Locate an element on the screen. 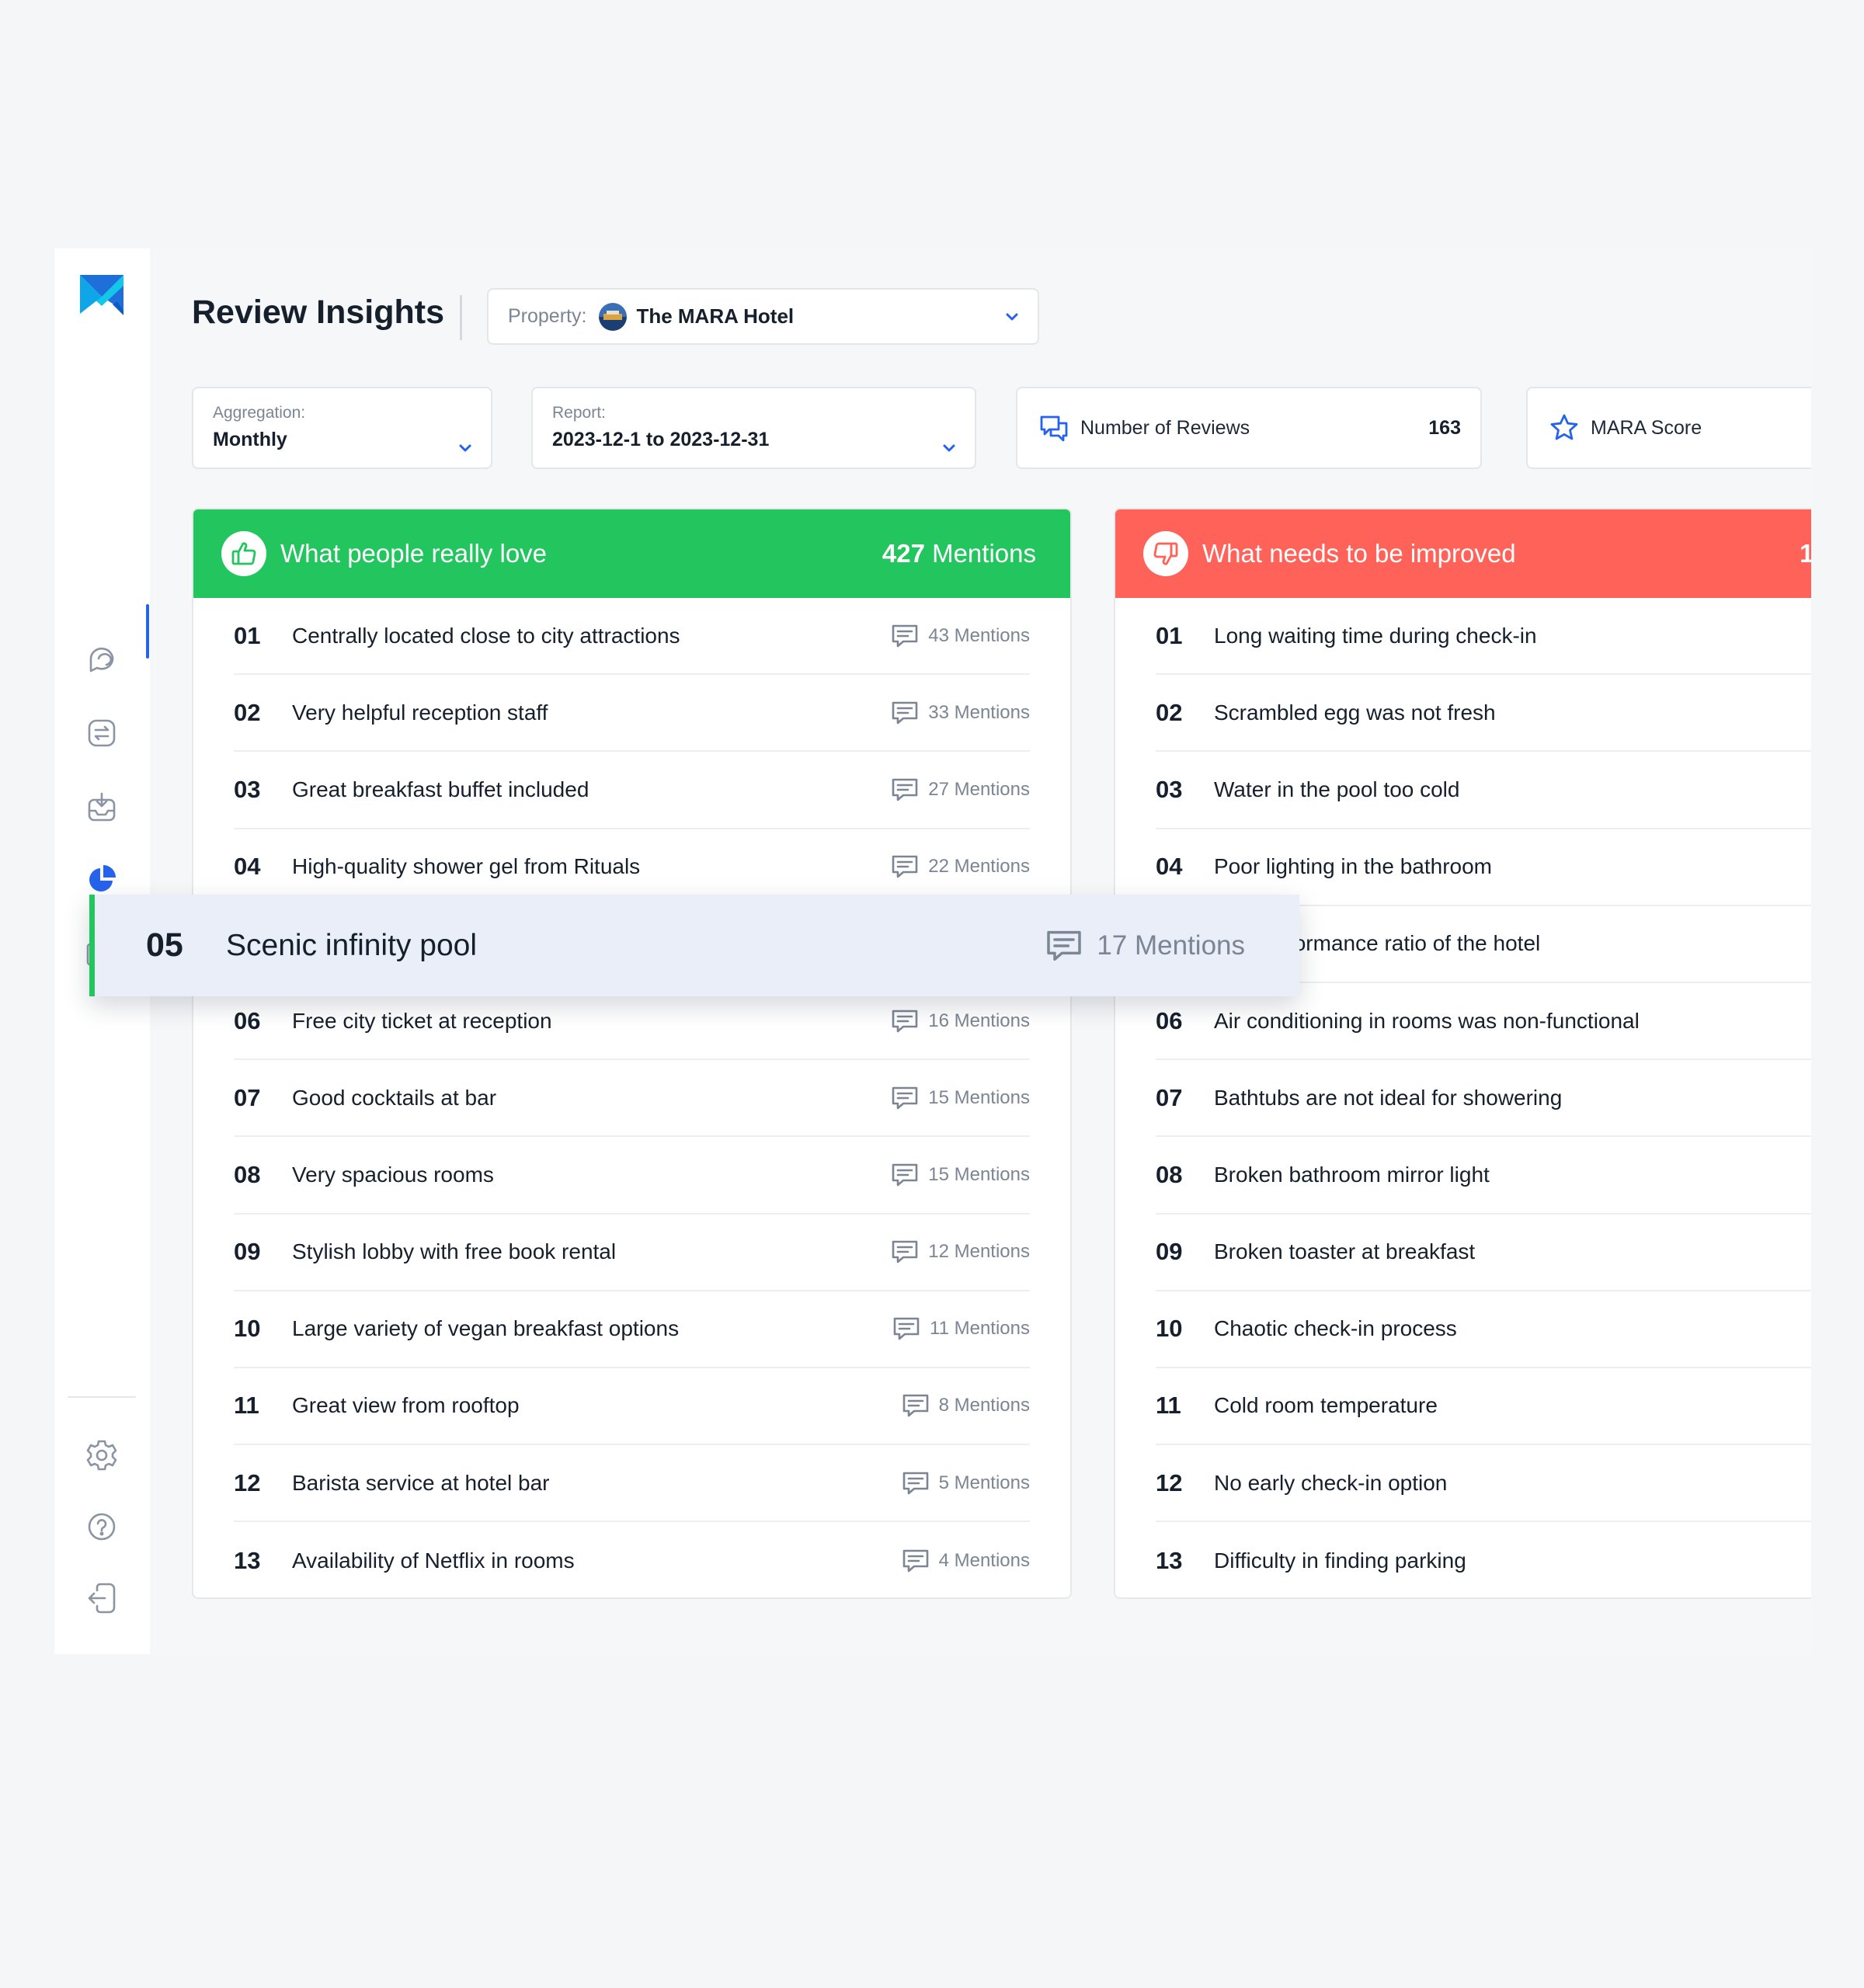 This screenshot has width=1864, height=1988. list-item-mentions: 4 Mentions is located at coordinates (966, 1560).